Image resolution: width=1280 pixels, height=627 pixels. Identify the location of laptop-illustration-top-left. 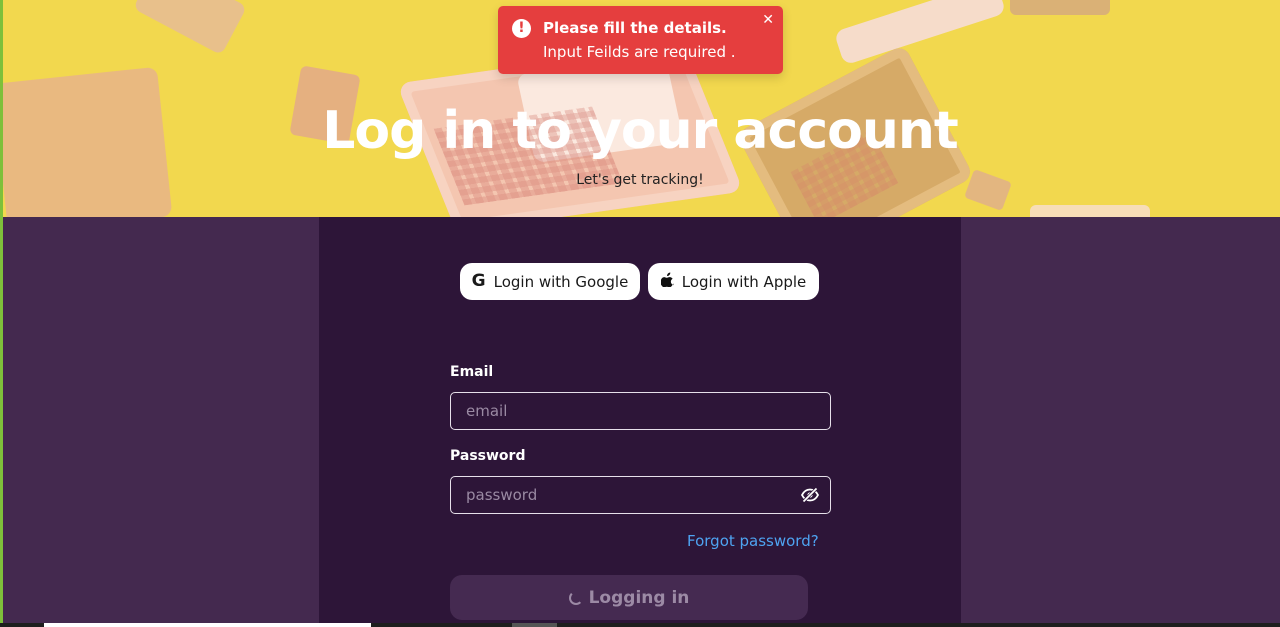
(190, 28).